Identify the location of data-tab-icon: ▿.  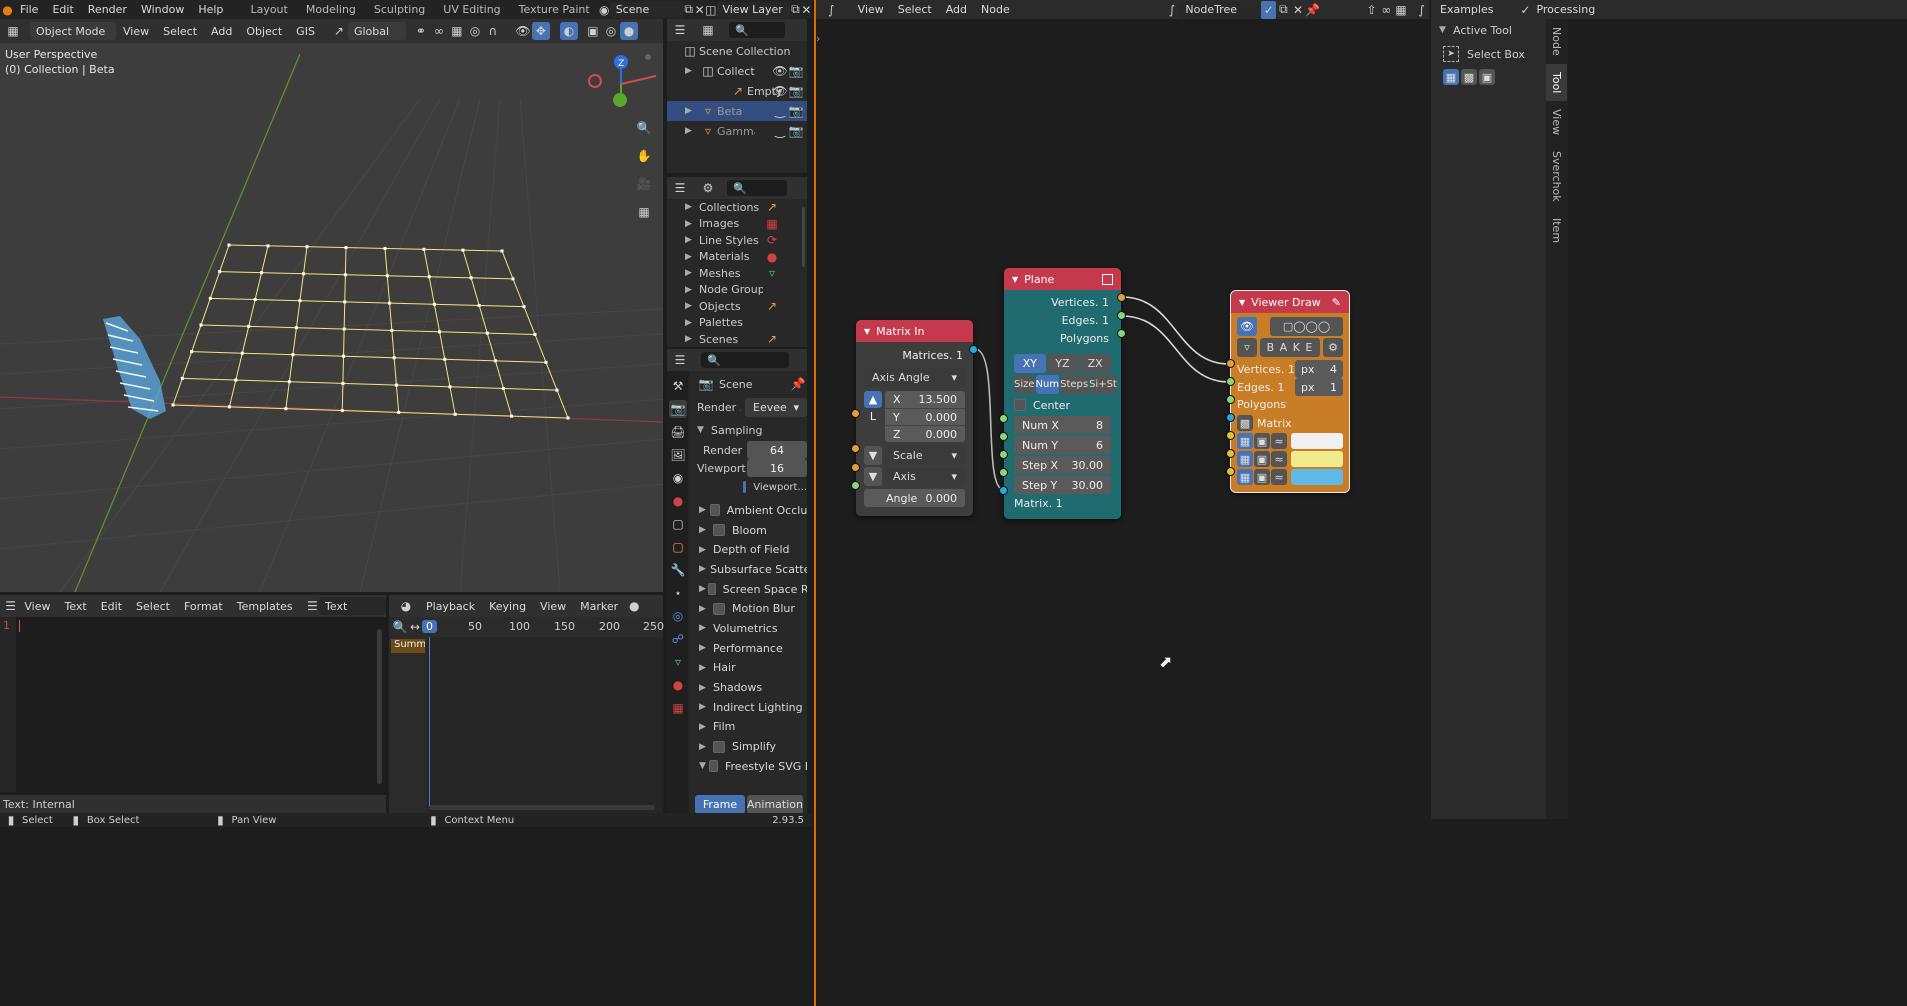
(678, 662).